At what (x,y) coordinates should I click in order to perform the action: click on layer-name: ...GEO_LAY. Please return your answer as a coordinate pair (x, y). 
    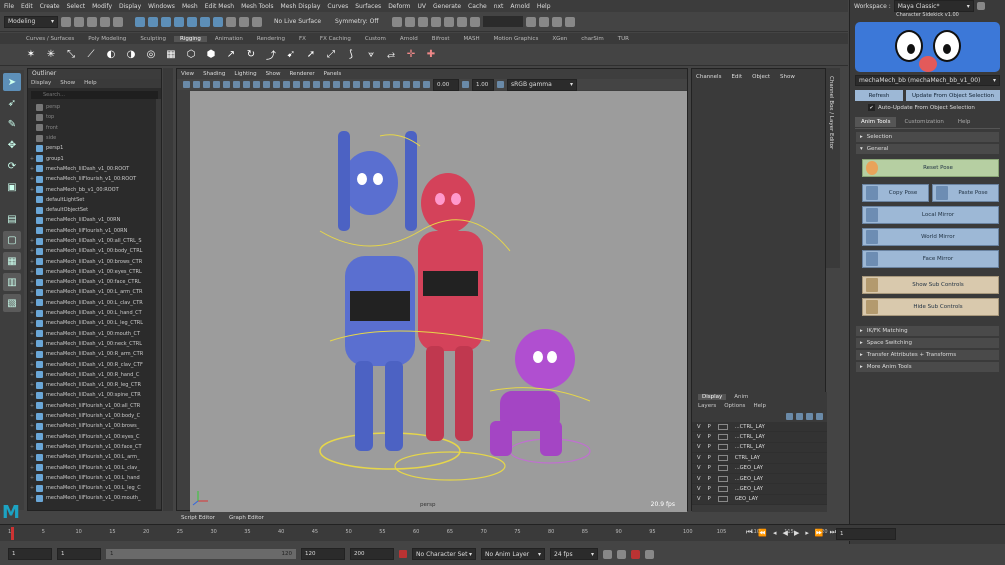
    Looking at the image, I should click on (749, 468).